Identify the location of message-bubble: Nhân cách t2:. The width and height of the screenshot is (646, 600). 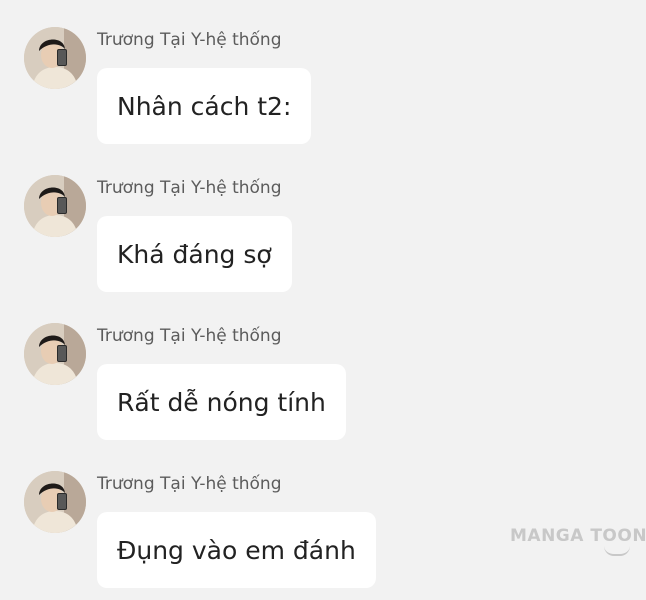
(204, 106).